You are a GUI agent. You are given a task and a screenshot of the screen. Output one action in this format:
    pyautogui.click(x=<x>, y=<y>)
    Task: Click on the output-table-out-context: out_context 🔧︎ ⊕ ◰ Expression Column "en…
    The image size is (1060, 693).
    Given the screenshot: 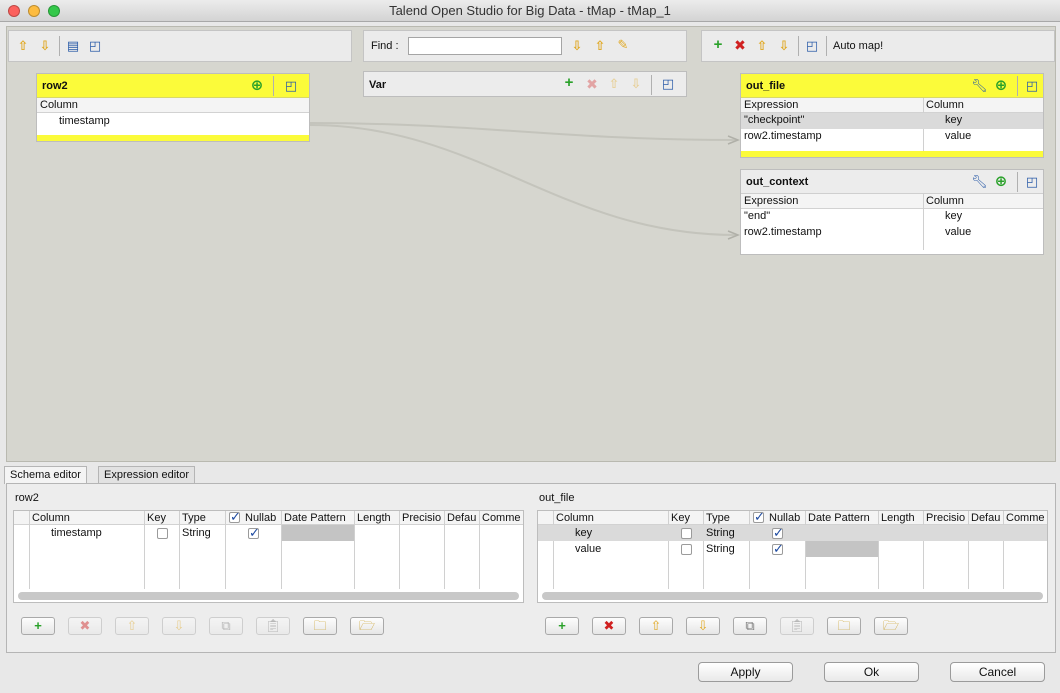 What is the action you would take?
    pyautogui.click(x=892, y=212)
    